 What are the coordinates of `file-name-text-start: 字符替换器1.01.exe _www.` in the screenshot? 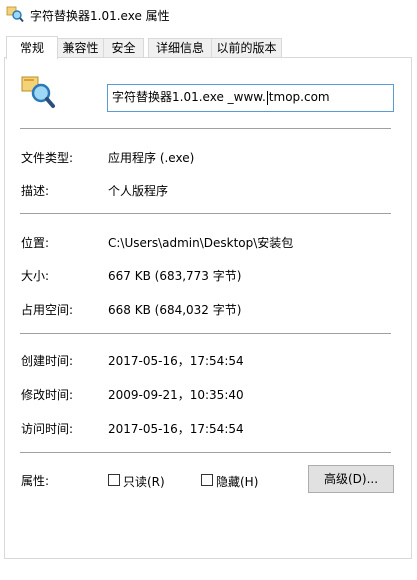 It's located at (189, 97).